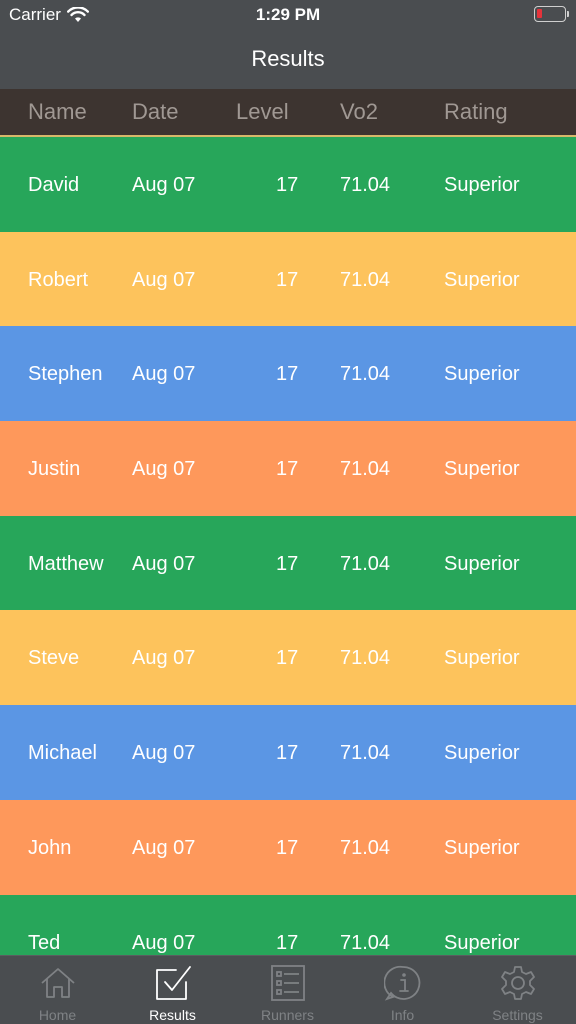  I want to click on table-row: Michael Aug 07 17 71.04 Superior, so click(288, 752).